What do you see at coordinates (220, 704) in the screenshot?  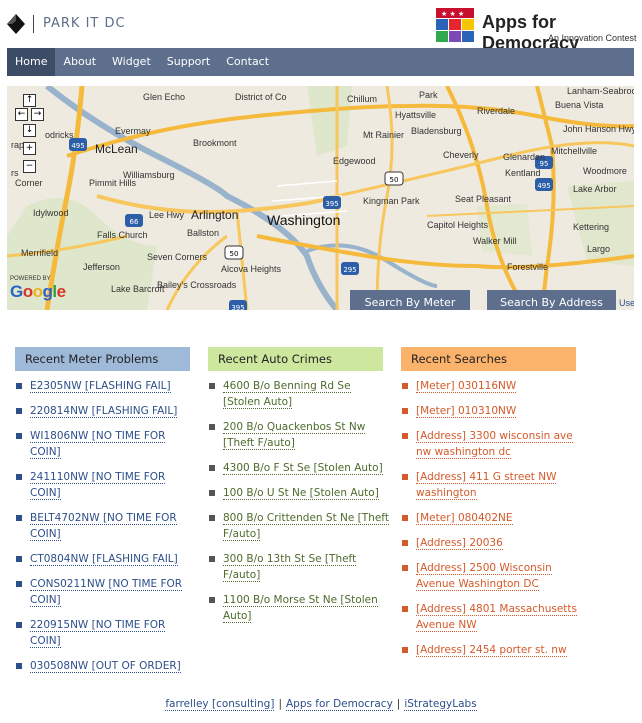 I see `footer-link-farrelley: farrelley [consulting]` at bounding box center [220, 704].